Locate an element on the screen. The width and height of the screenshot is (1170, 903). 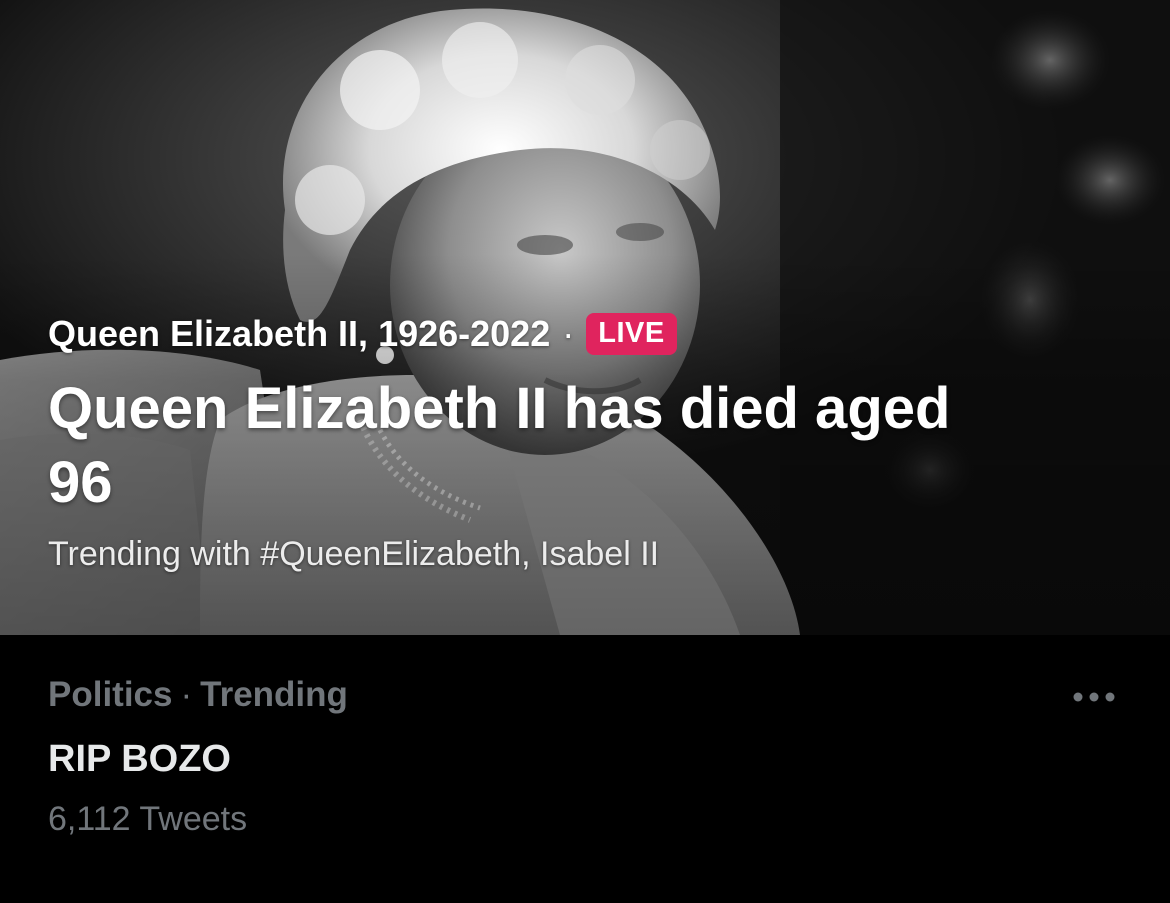
event-headline: Queen Elizabeth II has died aged 96 is located at coordinates (499, 445).